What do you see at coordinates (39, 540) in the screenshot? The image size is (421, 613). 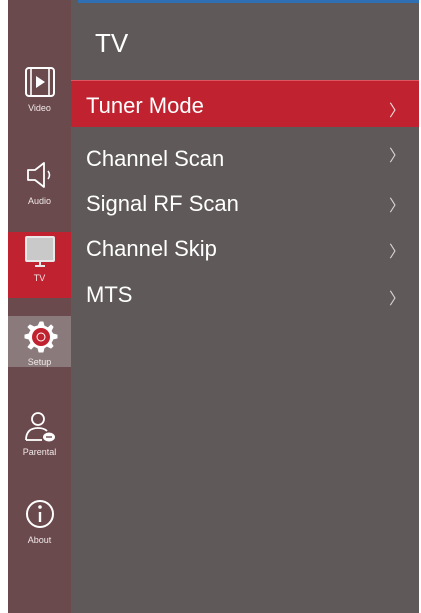 I see `sidebar-item-label: About` at bounding box center [39, 540].